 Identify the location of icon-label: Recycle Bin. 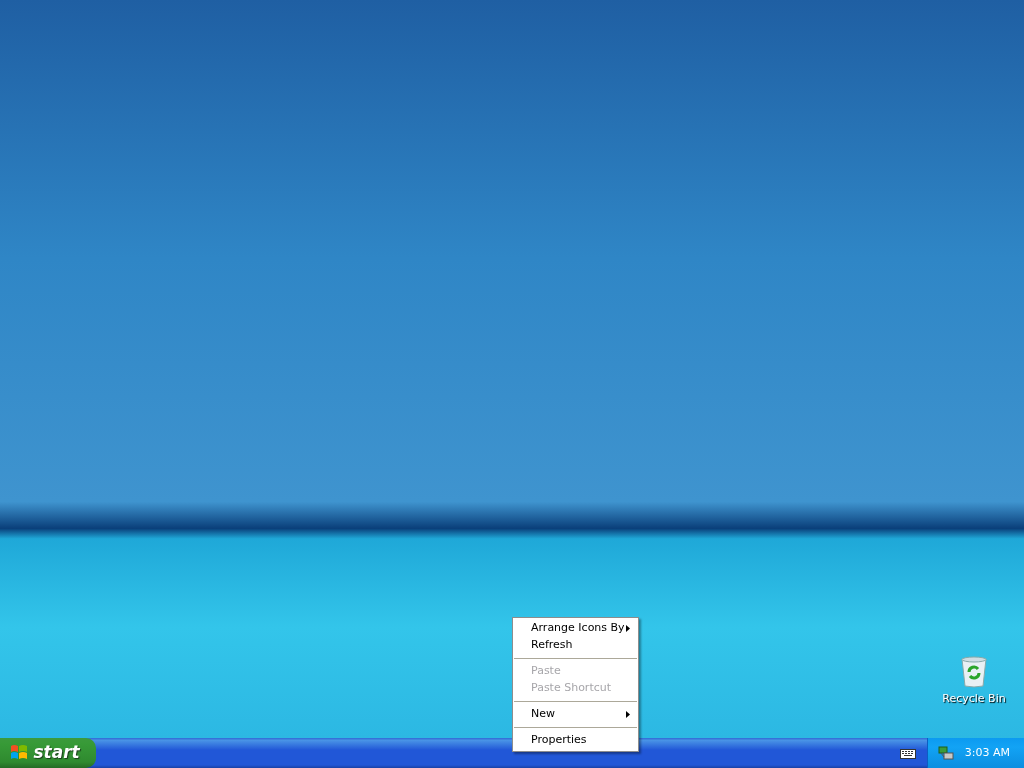
(974, 699).